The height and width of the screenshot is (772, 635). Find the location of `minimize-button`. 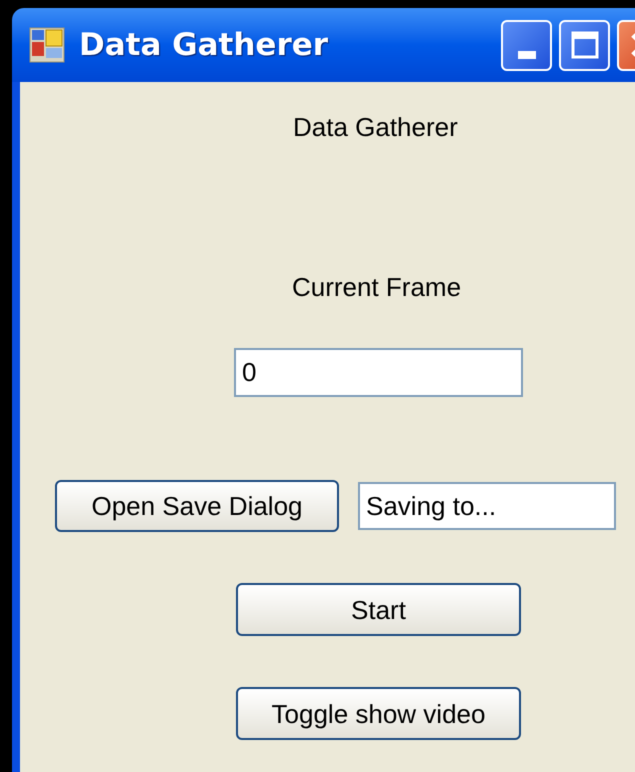

minimize-button is located at coordinates (526, 45).